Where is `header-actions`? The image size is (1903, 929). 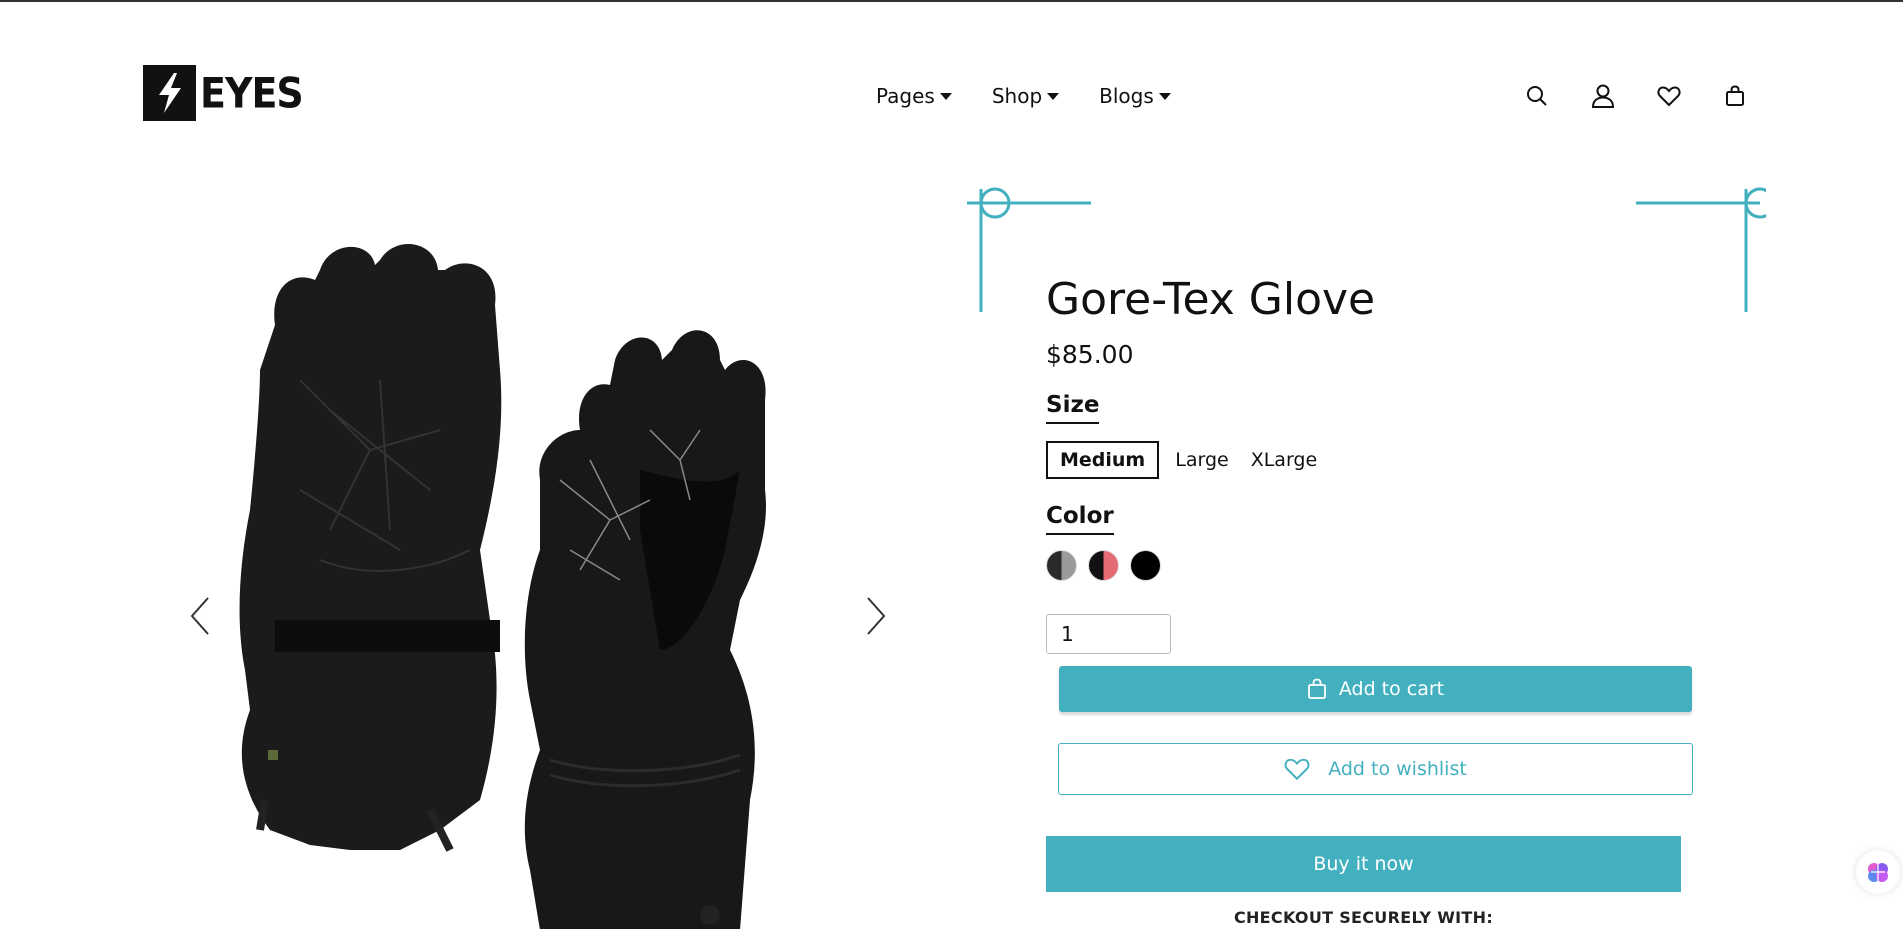
header-actions is located at coordinates (1636, 96).